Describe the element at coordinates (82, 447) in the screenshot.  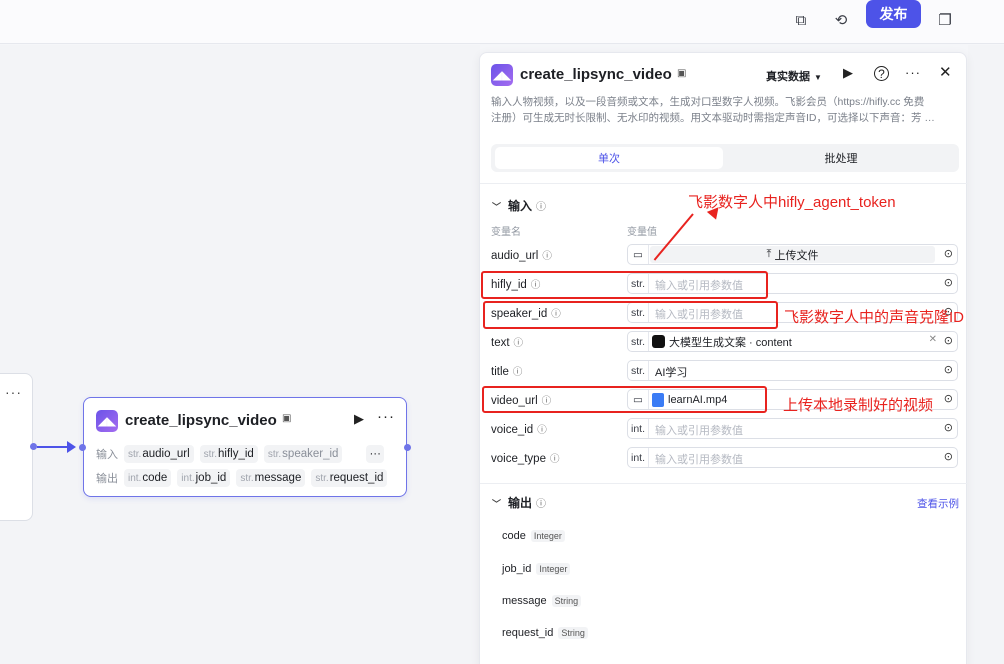
I see `input-port` at that location.